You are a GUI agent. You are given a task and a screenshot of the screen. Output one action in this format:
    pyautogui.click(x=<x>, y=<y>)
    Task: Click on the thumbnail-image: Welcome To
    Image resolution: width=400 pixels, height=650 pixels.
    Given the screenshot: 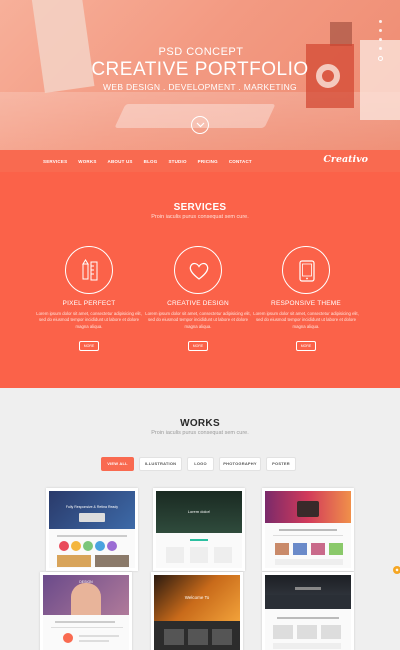 What is the action you would take?
    pyautogui.click(x=197, y=612)
    